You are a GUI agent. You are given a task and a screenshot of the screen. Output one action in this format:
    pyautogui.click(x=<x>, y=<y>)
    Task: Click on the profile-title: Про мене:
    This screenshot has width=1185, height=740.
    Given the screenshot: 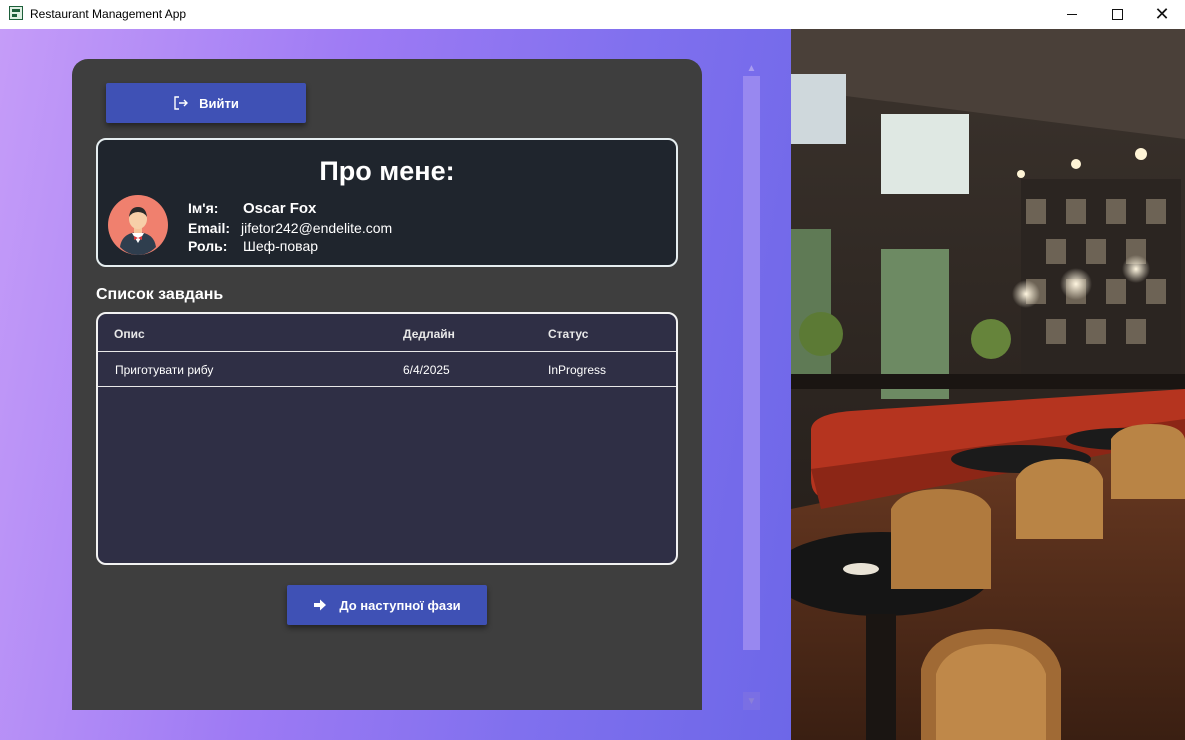 What is the action you would take?
    pyautogui.click(x=387, y=171)
    